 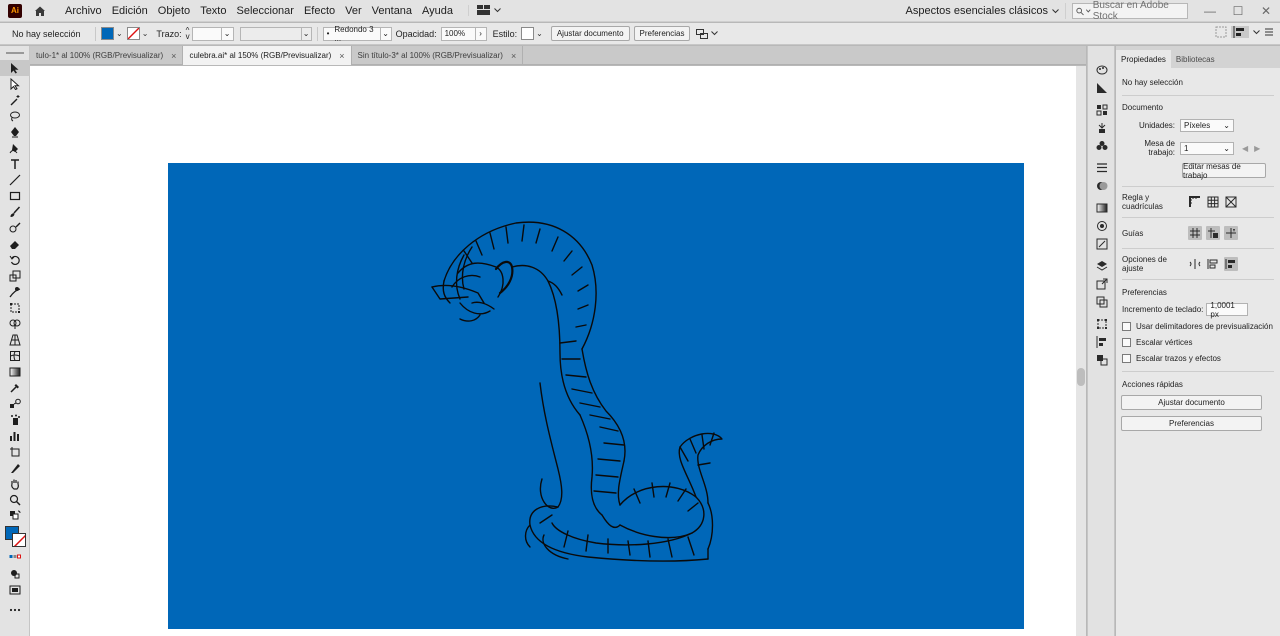 What do you see at coordinates (1207, 125) in the screenshot?
I see `units-select: Píxeles ⌄` at bounding box center [1207, 125].